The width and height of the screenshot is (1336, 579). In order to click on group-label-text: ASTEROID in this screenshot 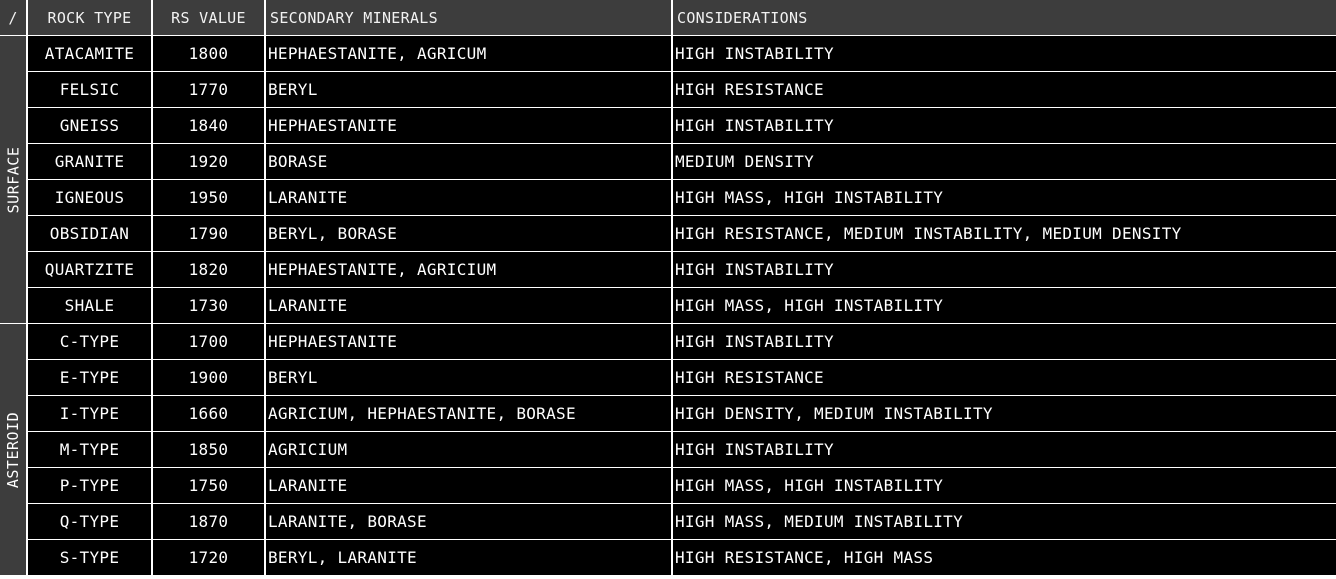, I will do `click(13, 449)`.